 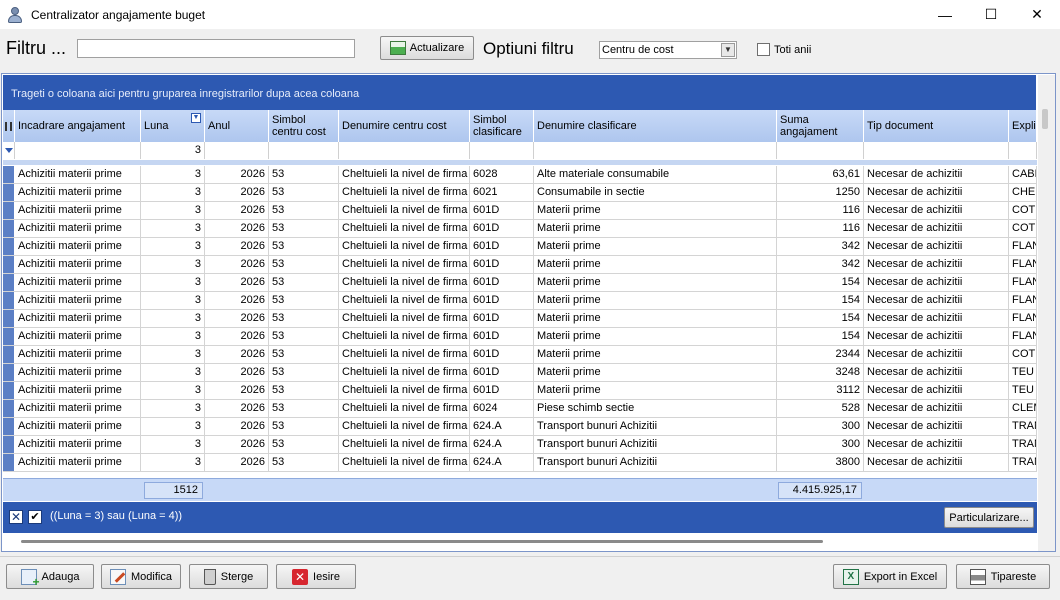 I want to click on exit-button: ✕ Iesire, so click(x=316, y=576).